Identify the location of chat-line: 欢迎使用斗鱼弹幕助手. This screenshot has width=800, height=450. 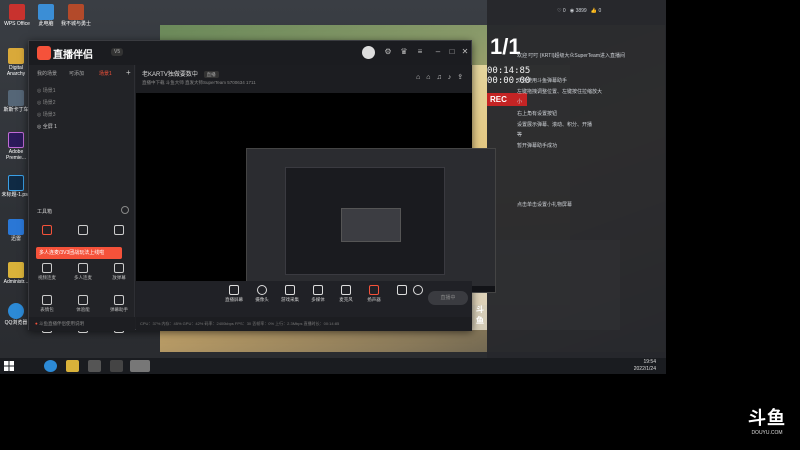
(542, 81).